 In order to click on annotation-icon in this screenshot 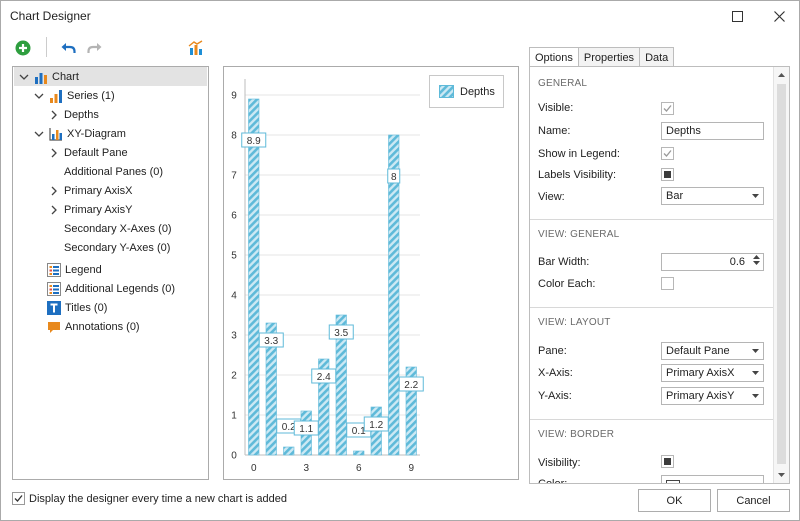, I will do `click(54, 327)`.